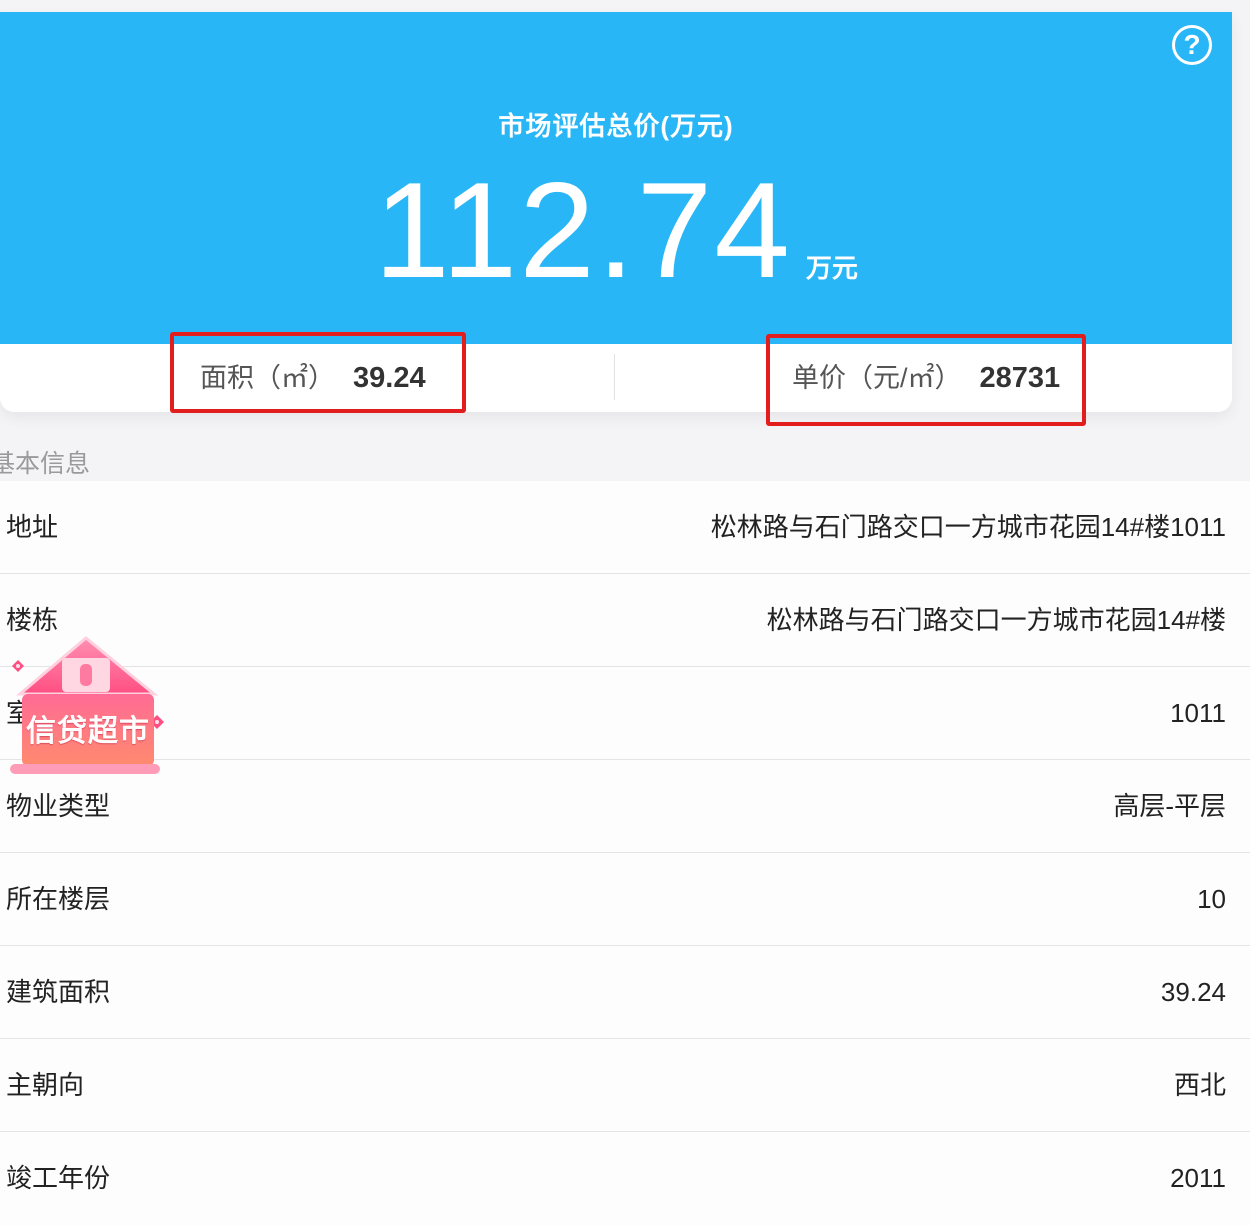 Image resolution: width=1250 pixels, height=1225 pixels. What do you see at coordinates (583, 230) in the screenshot?
I see `total-price-value: 112.74` at bounding box center [583, 230].